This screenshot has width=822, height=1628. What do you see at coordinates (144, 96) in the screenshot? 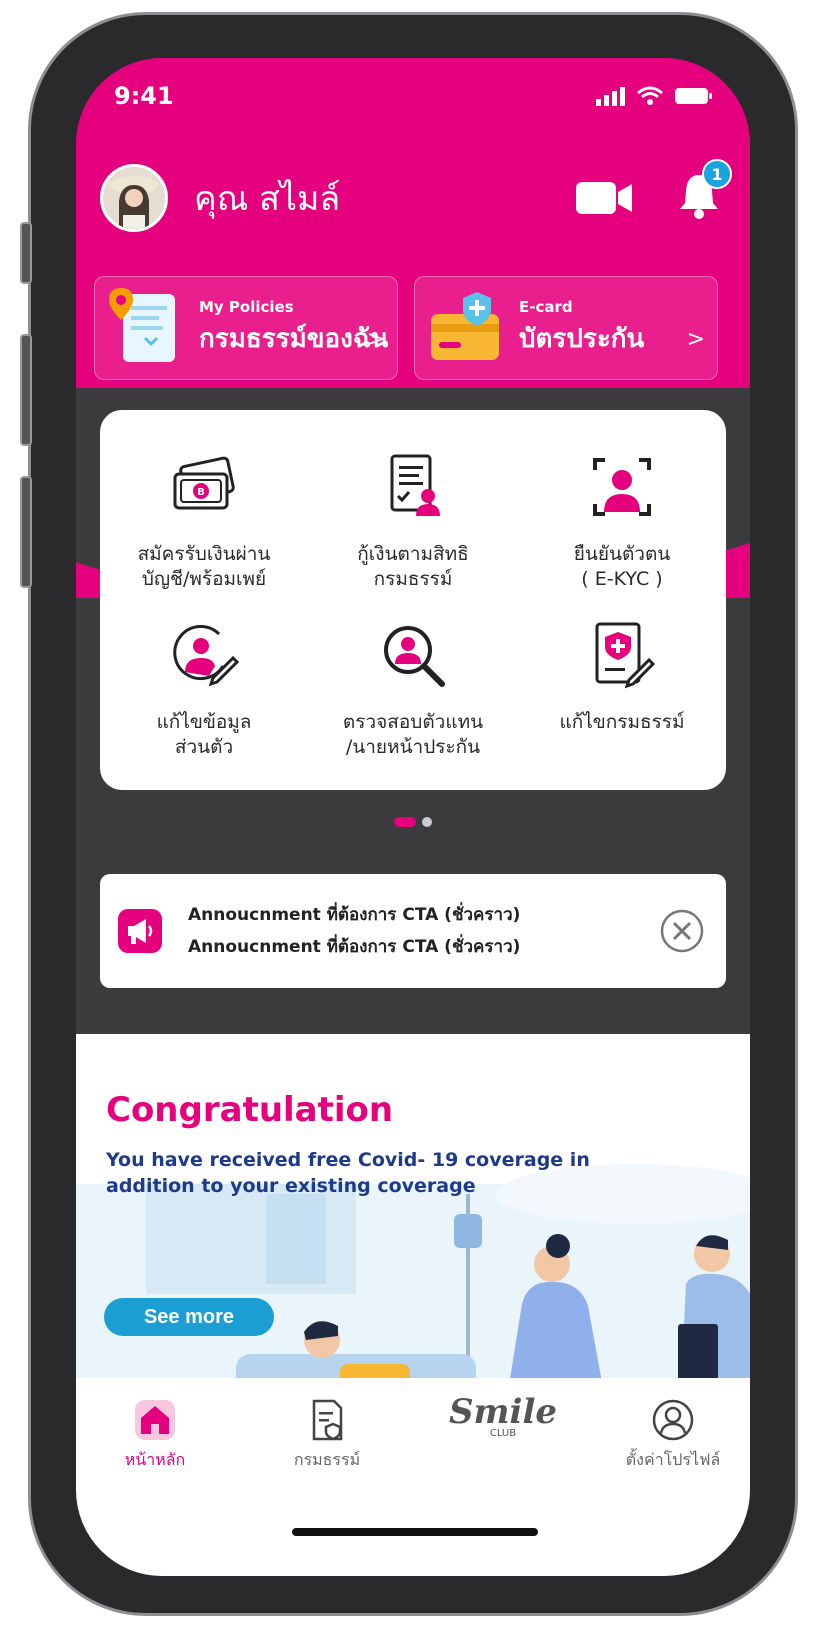
I see `status-time: 9:41` at bounding box center [144, 96].